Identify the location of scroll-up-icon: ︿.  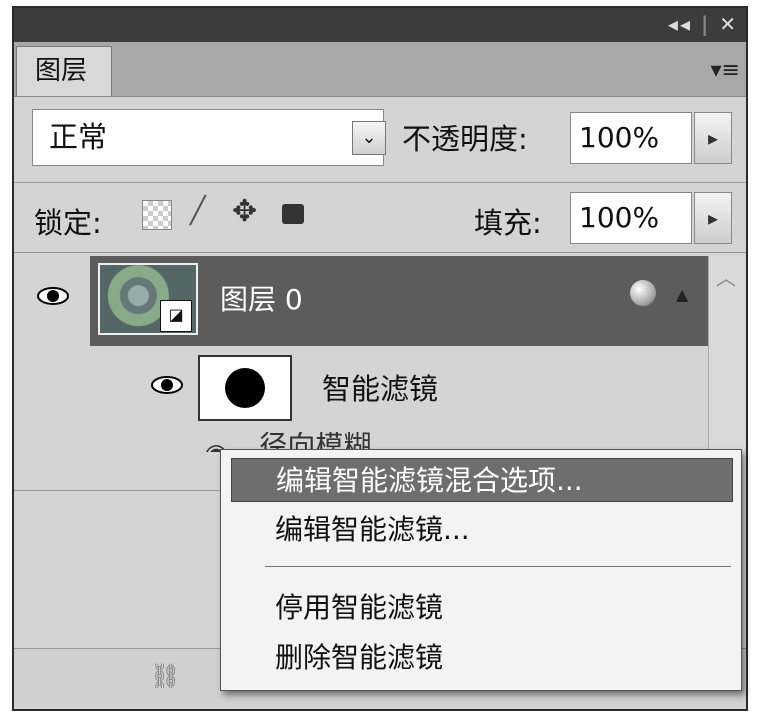
(726, 280).